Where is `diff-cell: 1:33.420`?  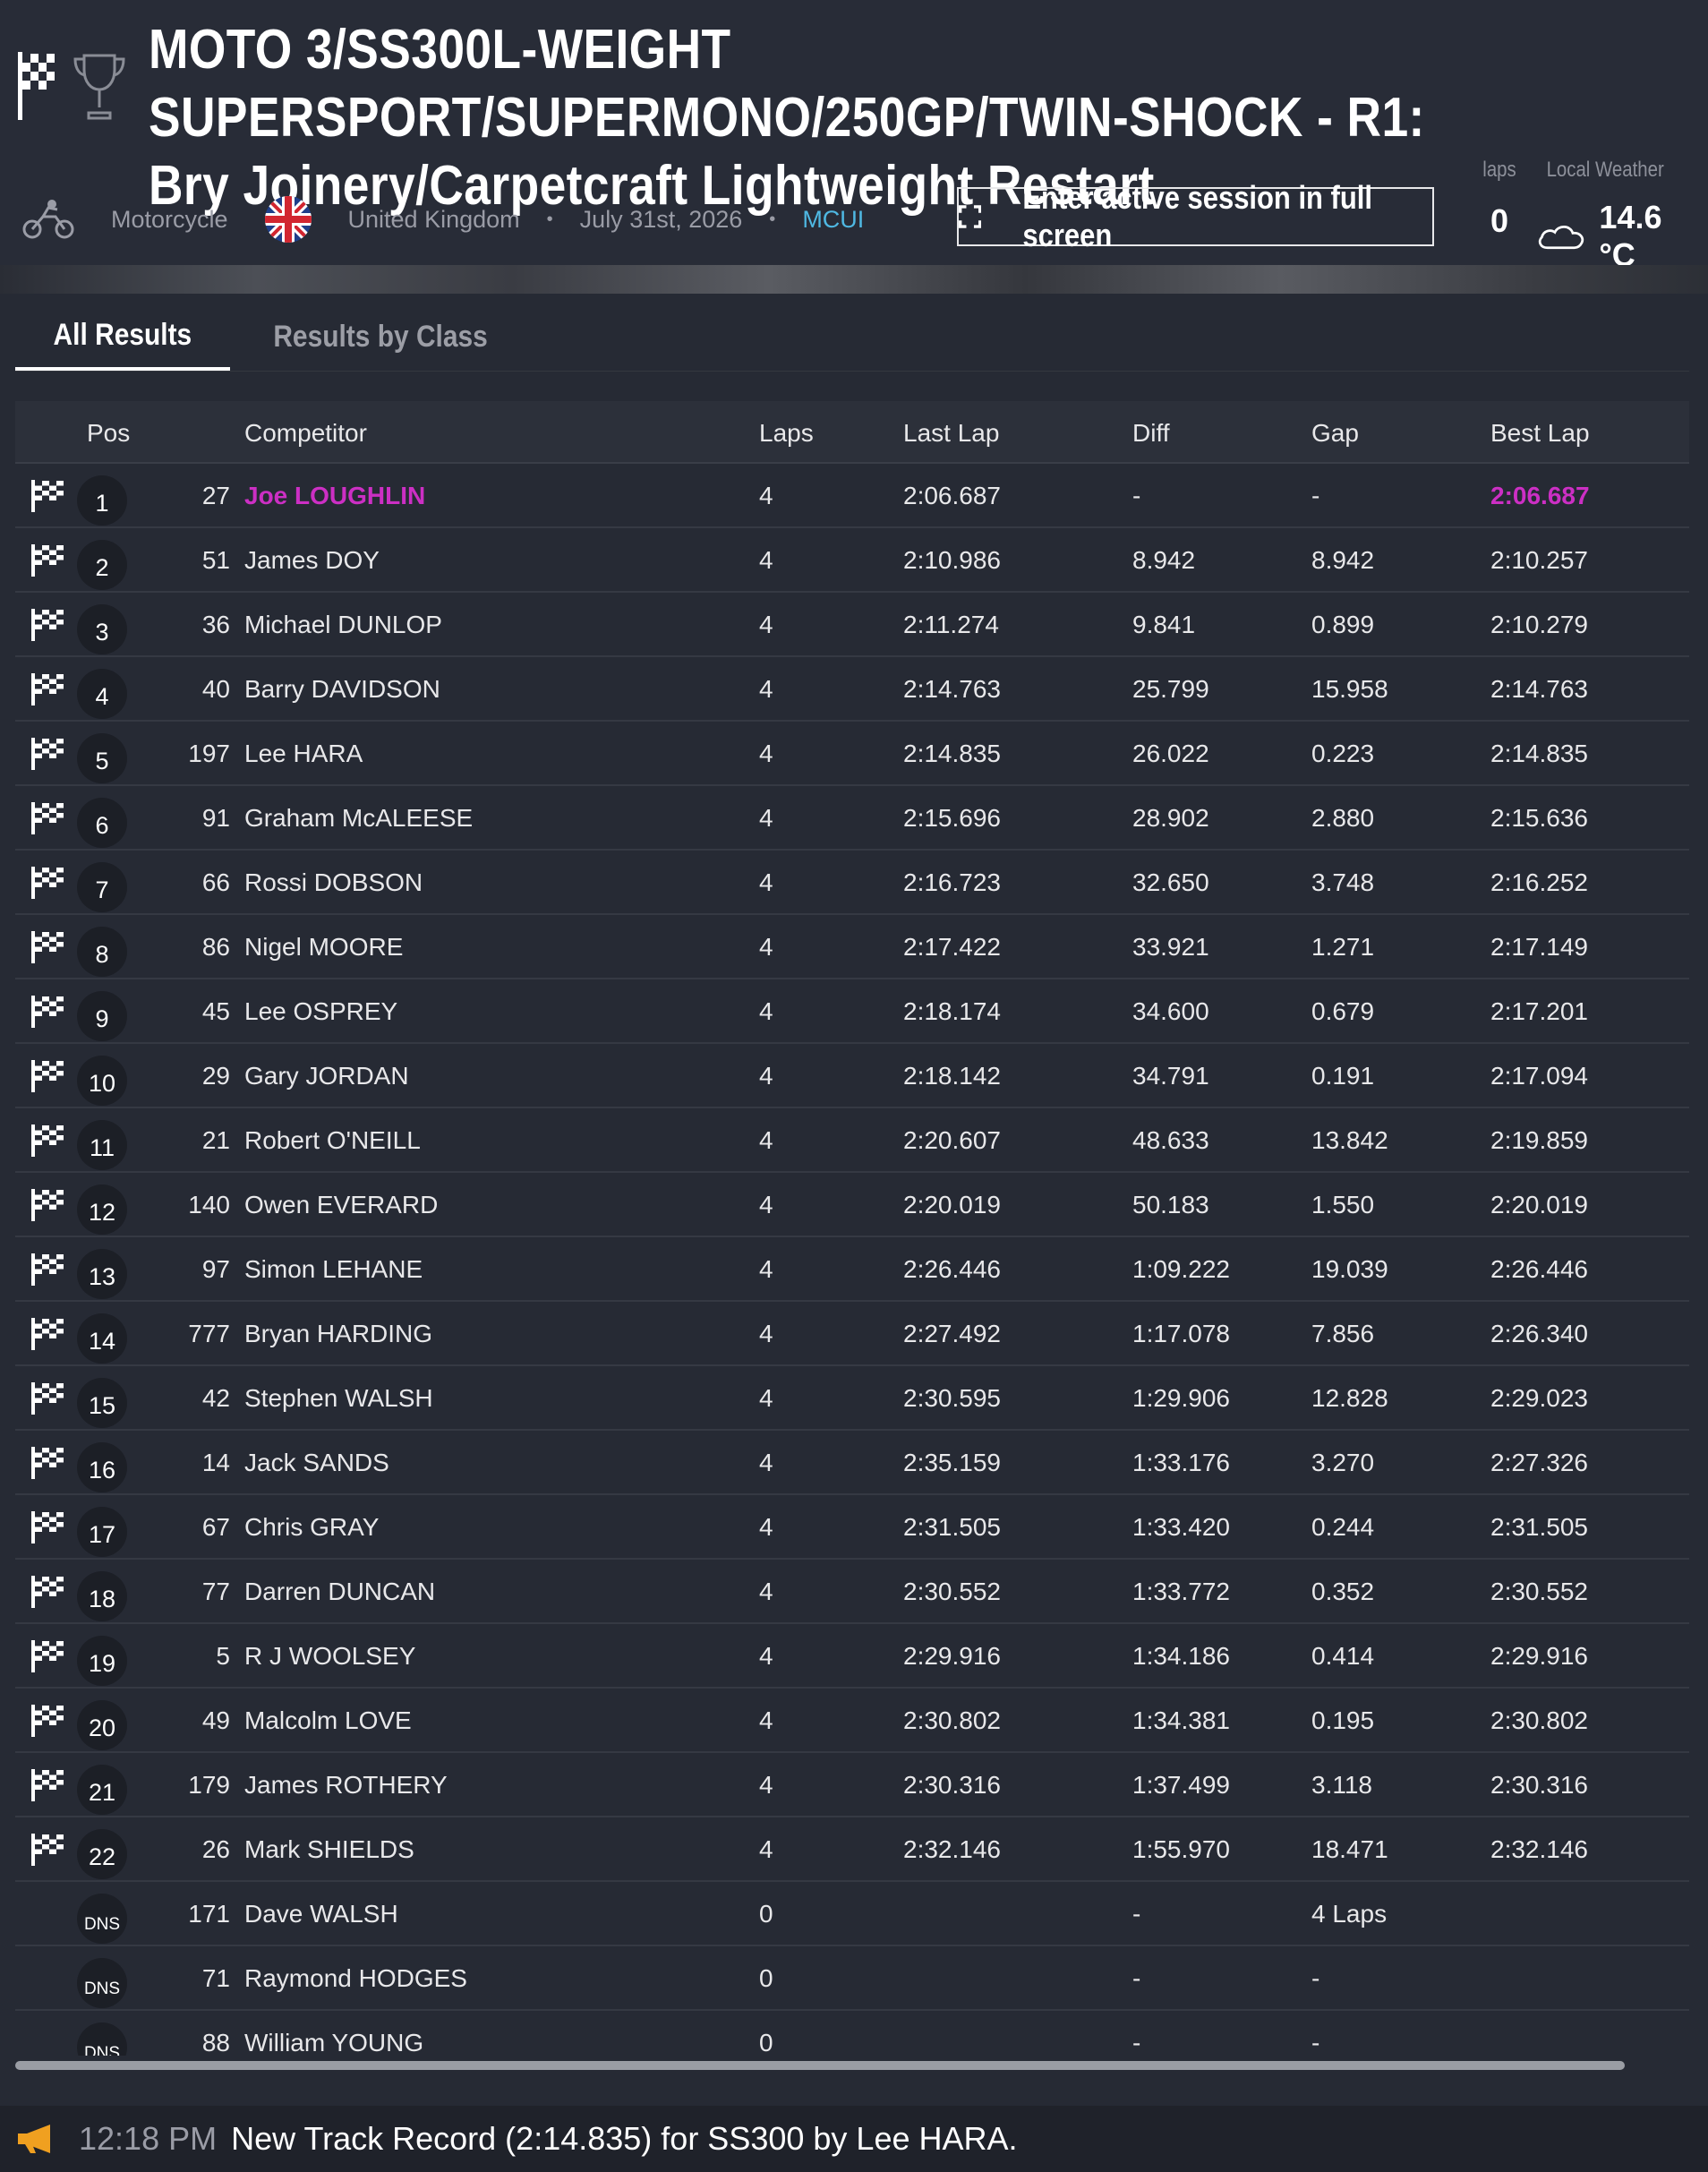
diff-cell: 1:33.420 is located at coordinates (1181, 1527).